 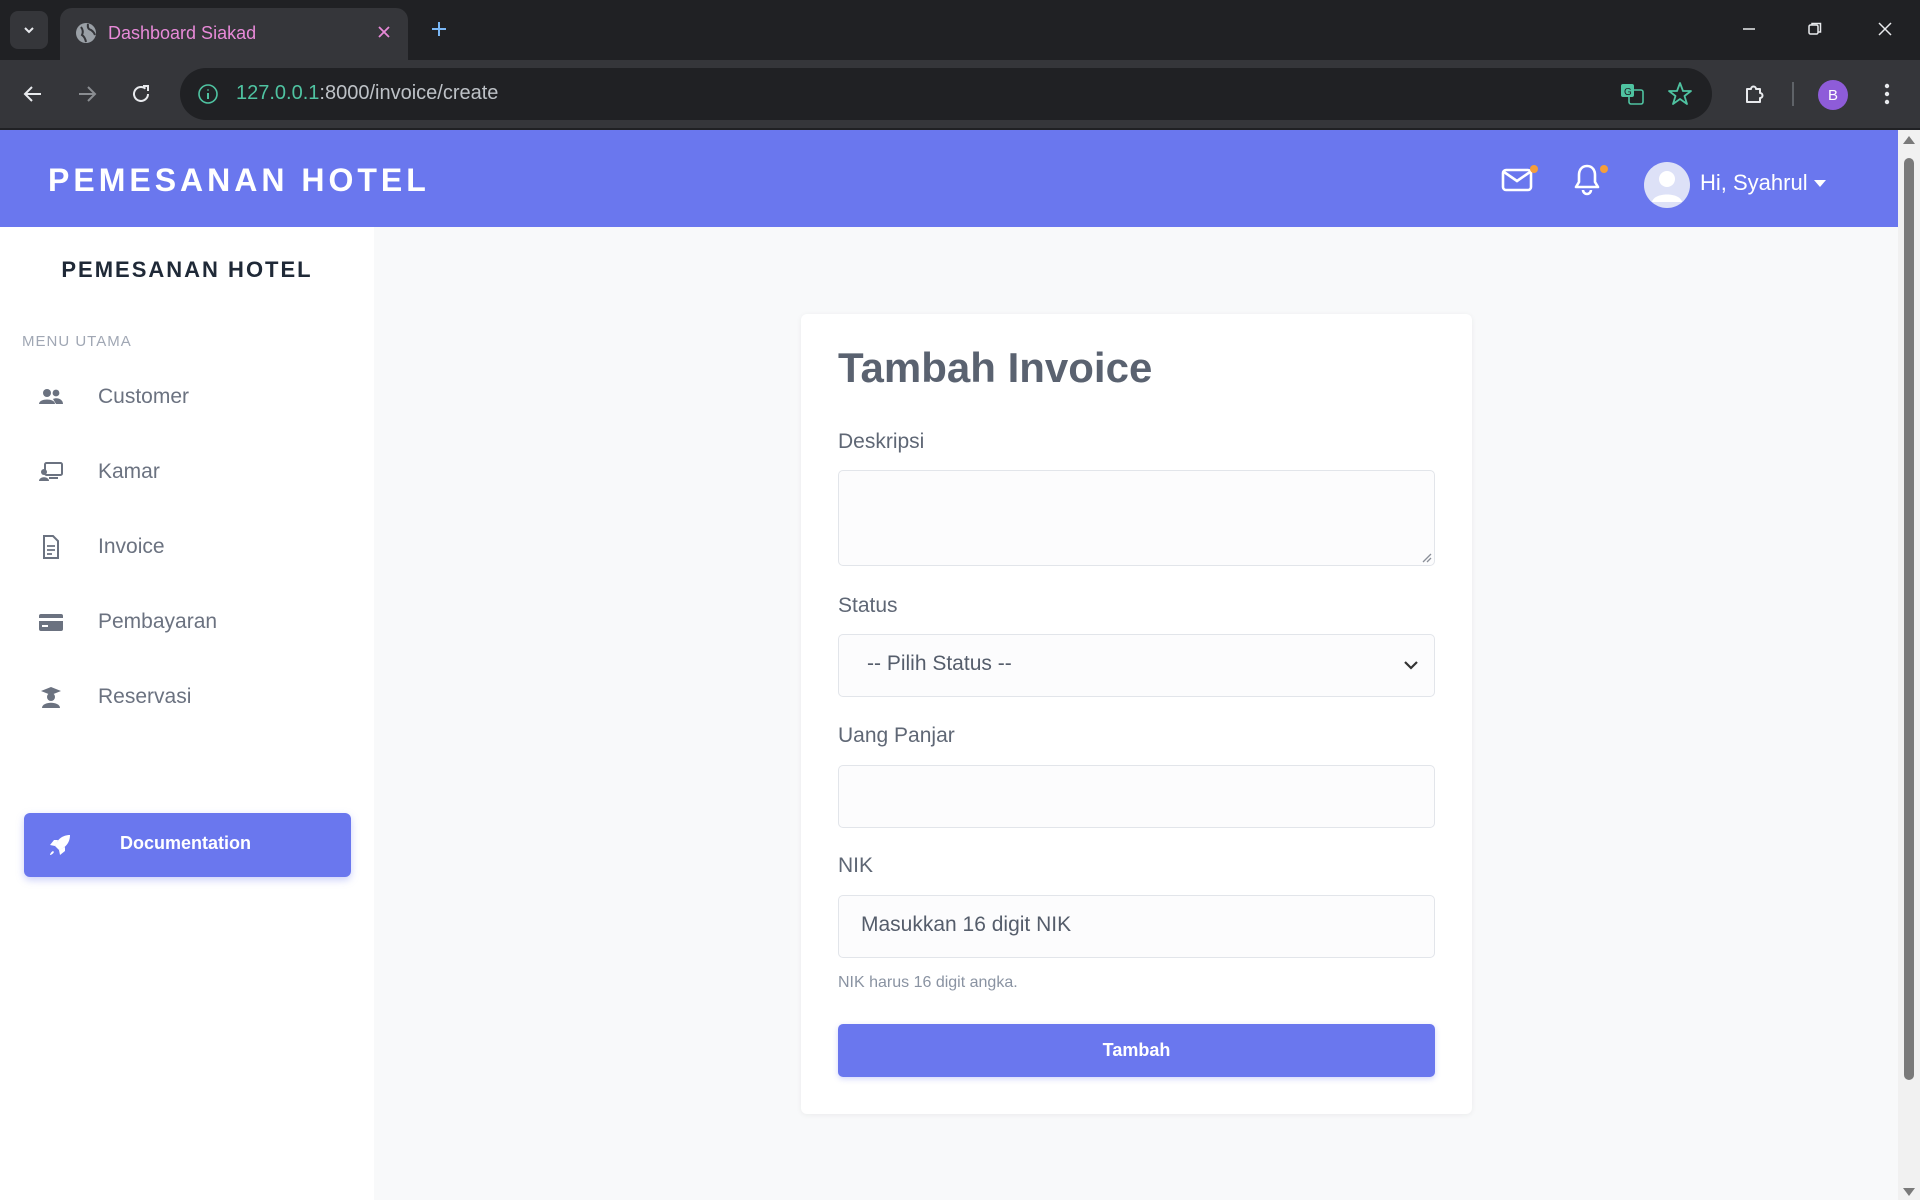 I want to click on nik-label: NIK, so click(x=856, y=865).